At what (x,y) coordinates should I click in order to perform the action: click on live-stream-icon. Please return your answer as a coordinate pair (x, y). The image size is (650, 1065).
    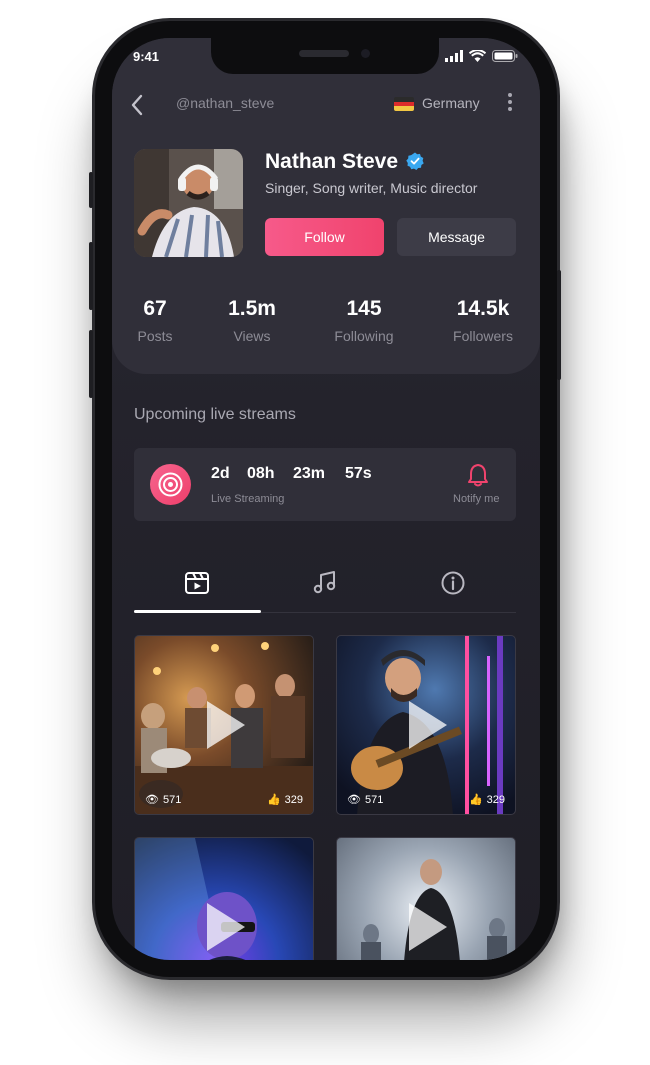
    Looking at the image, I should click on (170, 484).